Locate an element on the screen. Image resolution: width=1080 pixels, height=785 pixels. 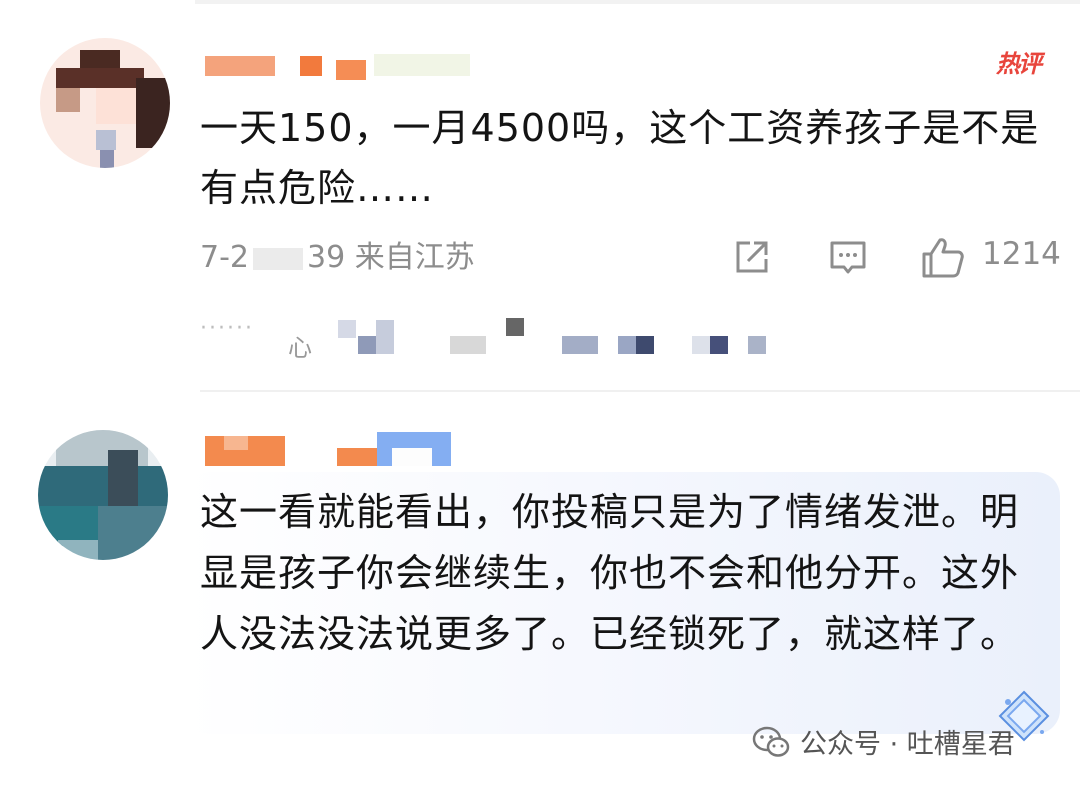
level-badge-blurred is located at coordinates (422, 65).